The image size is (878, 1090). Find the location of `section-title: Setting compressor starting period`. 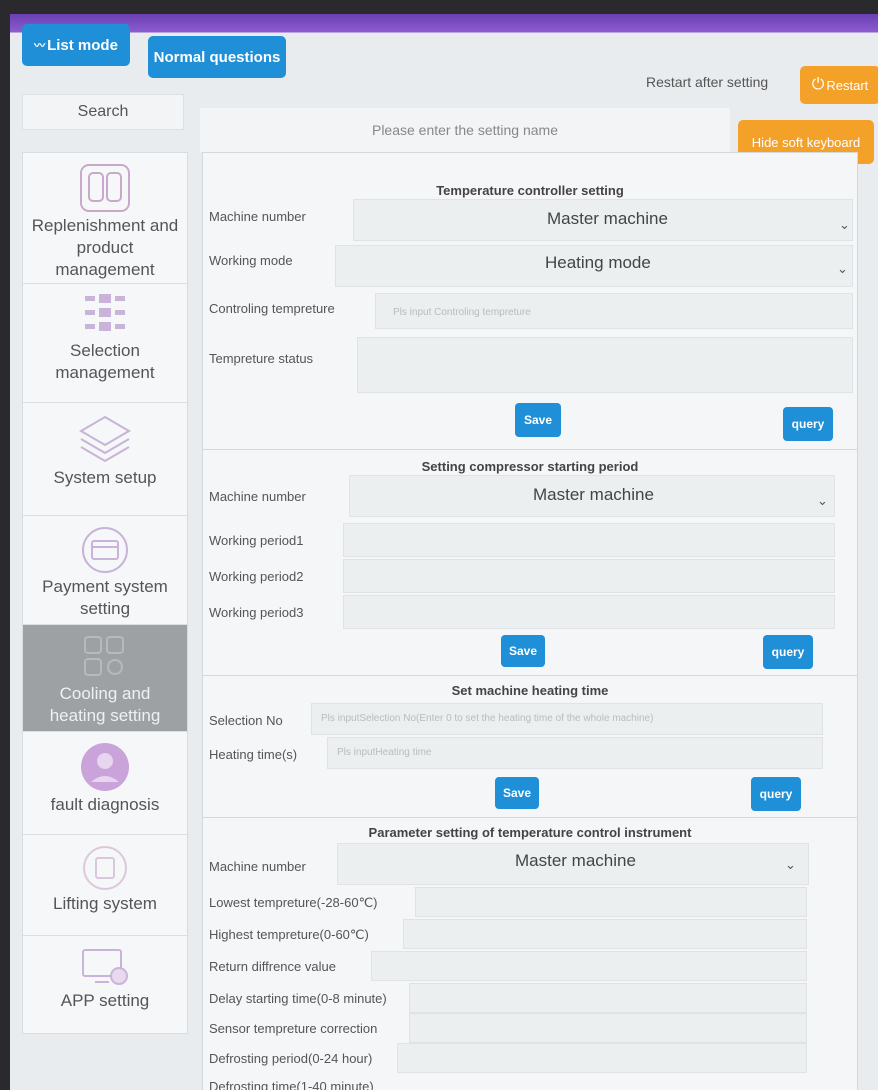

section-title: Setting compressor starting period is located at coordinates (530, 466).